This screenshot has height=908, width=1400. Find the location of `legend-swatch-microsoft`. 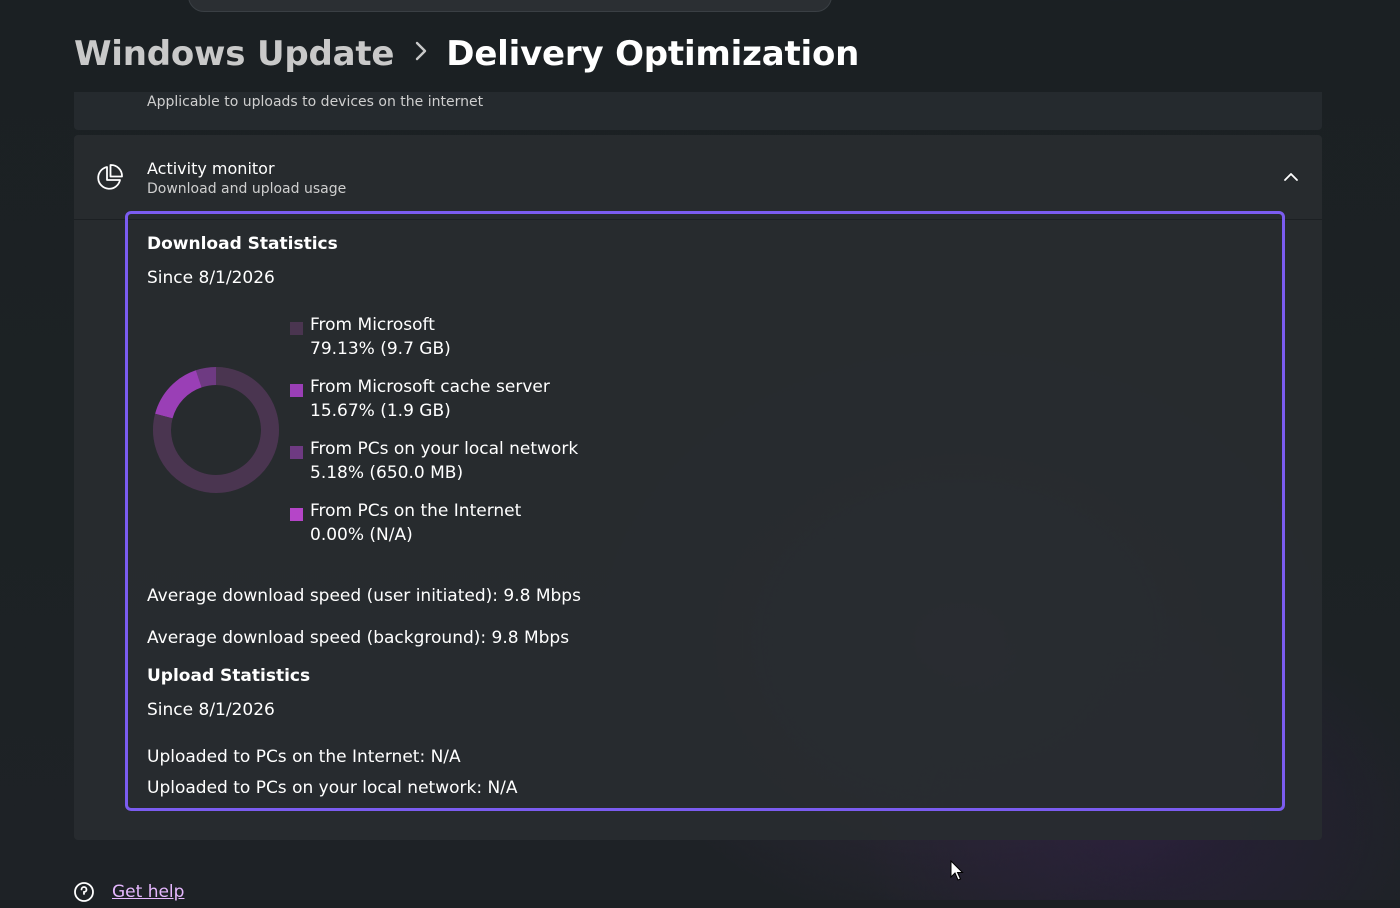

legend-swatch-microsoft is located at coordinates (296, 328).